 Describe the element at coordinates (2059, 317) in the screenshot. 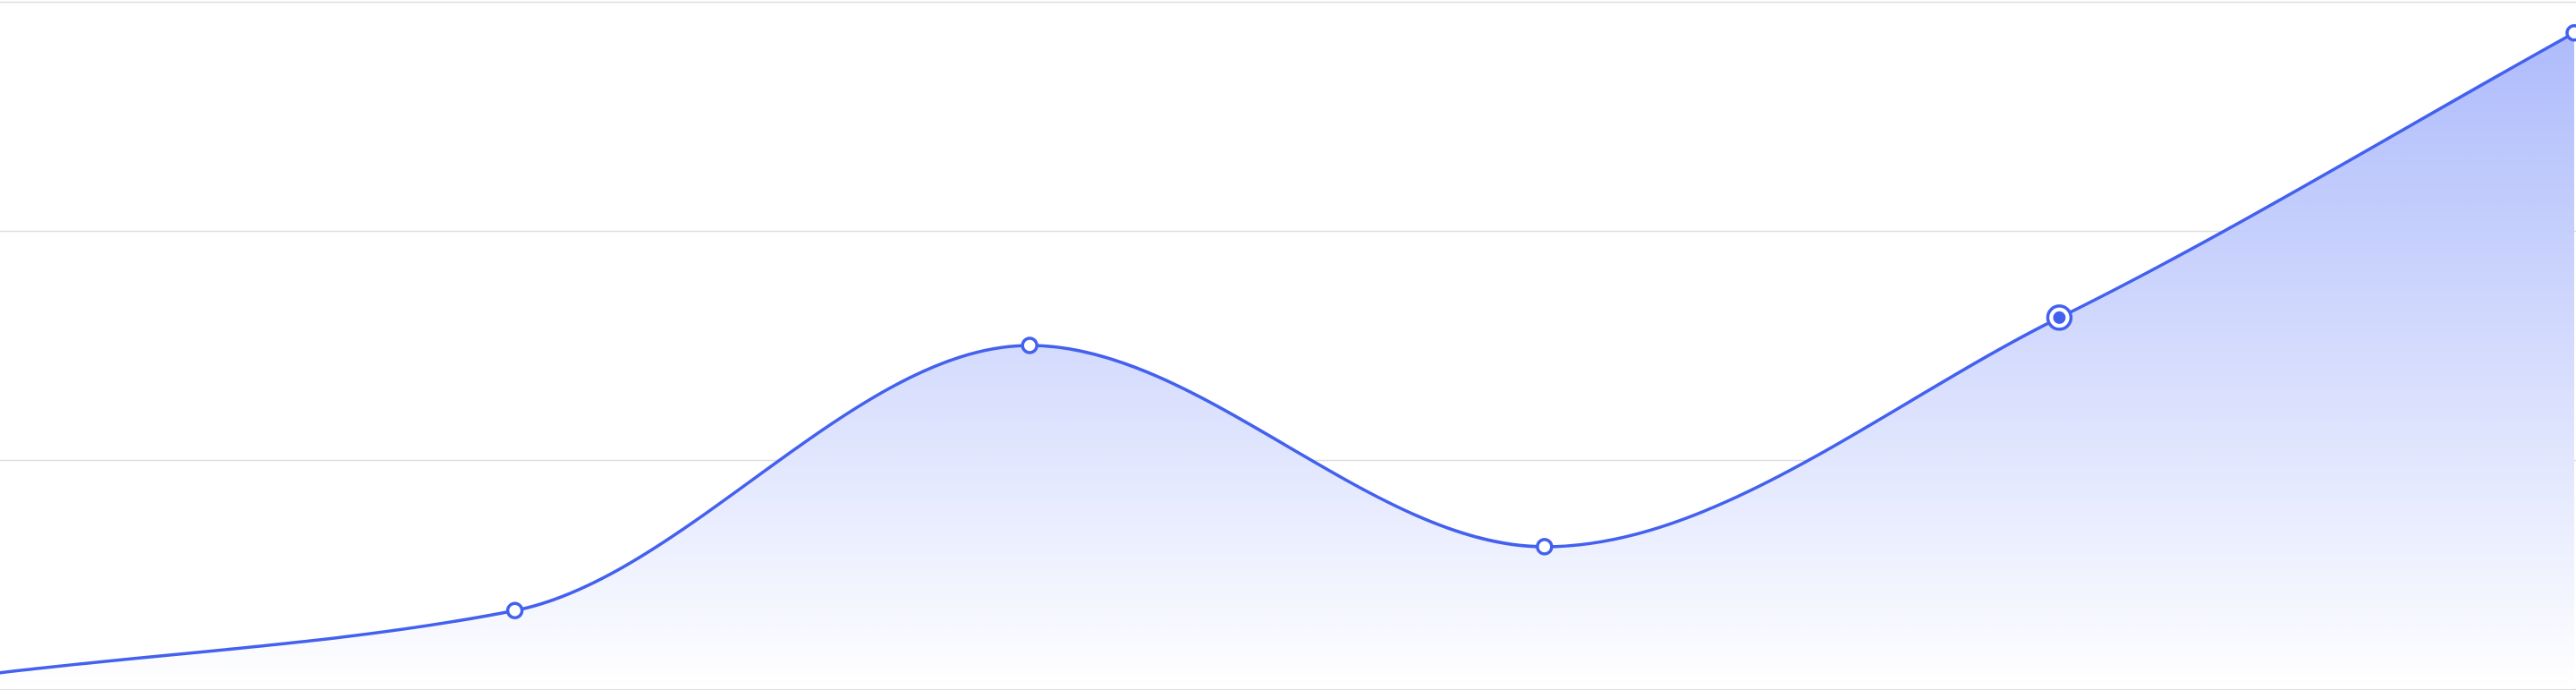

I see `data-point-highlighted-core` at that location.